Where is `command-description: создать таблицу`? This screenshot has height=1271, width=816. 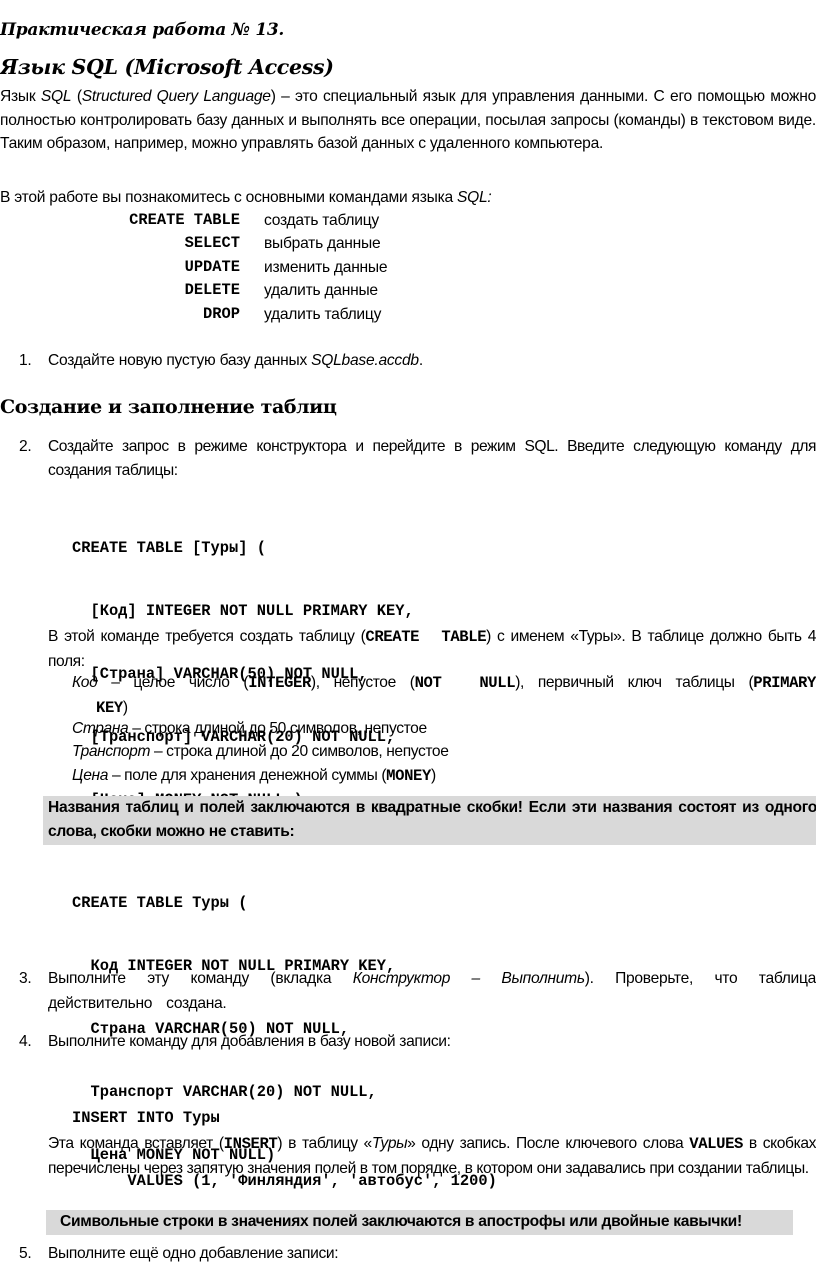
command-description: создать таблицу is located at coordinates (321, 220).